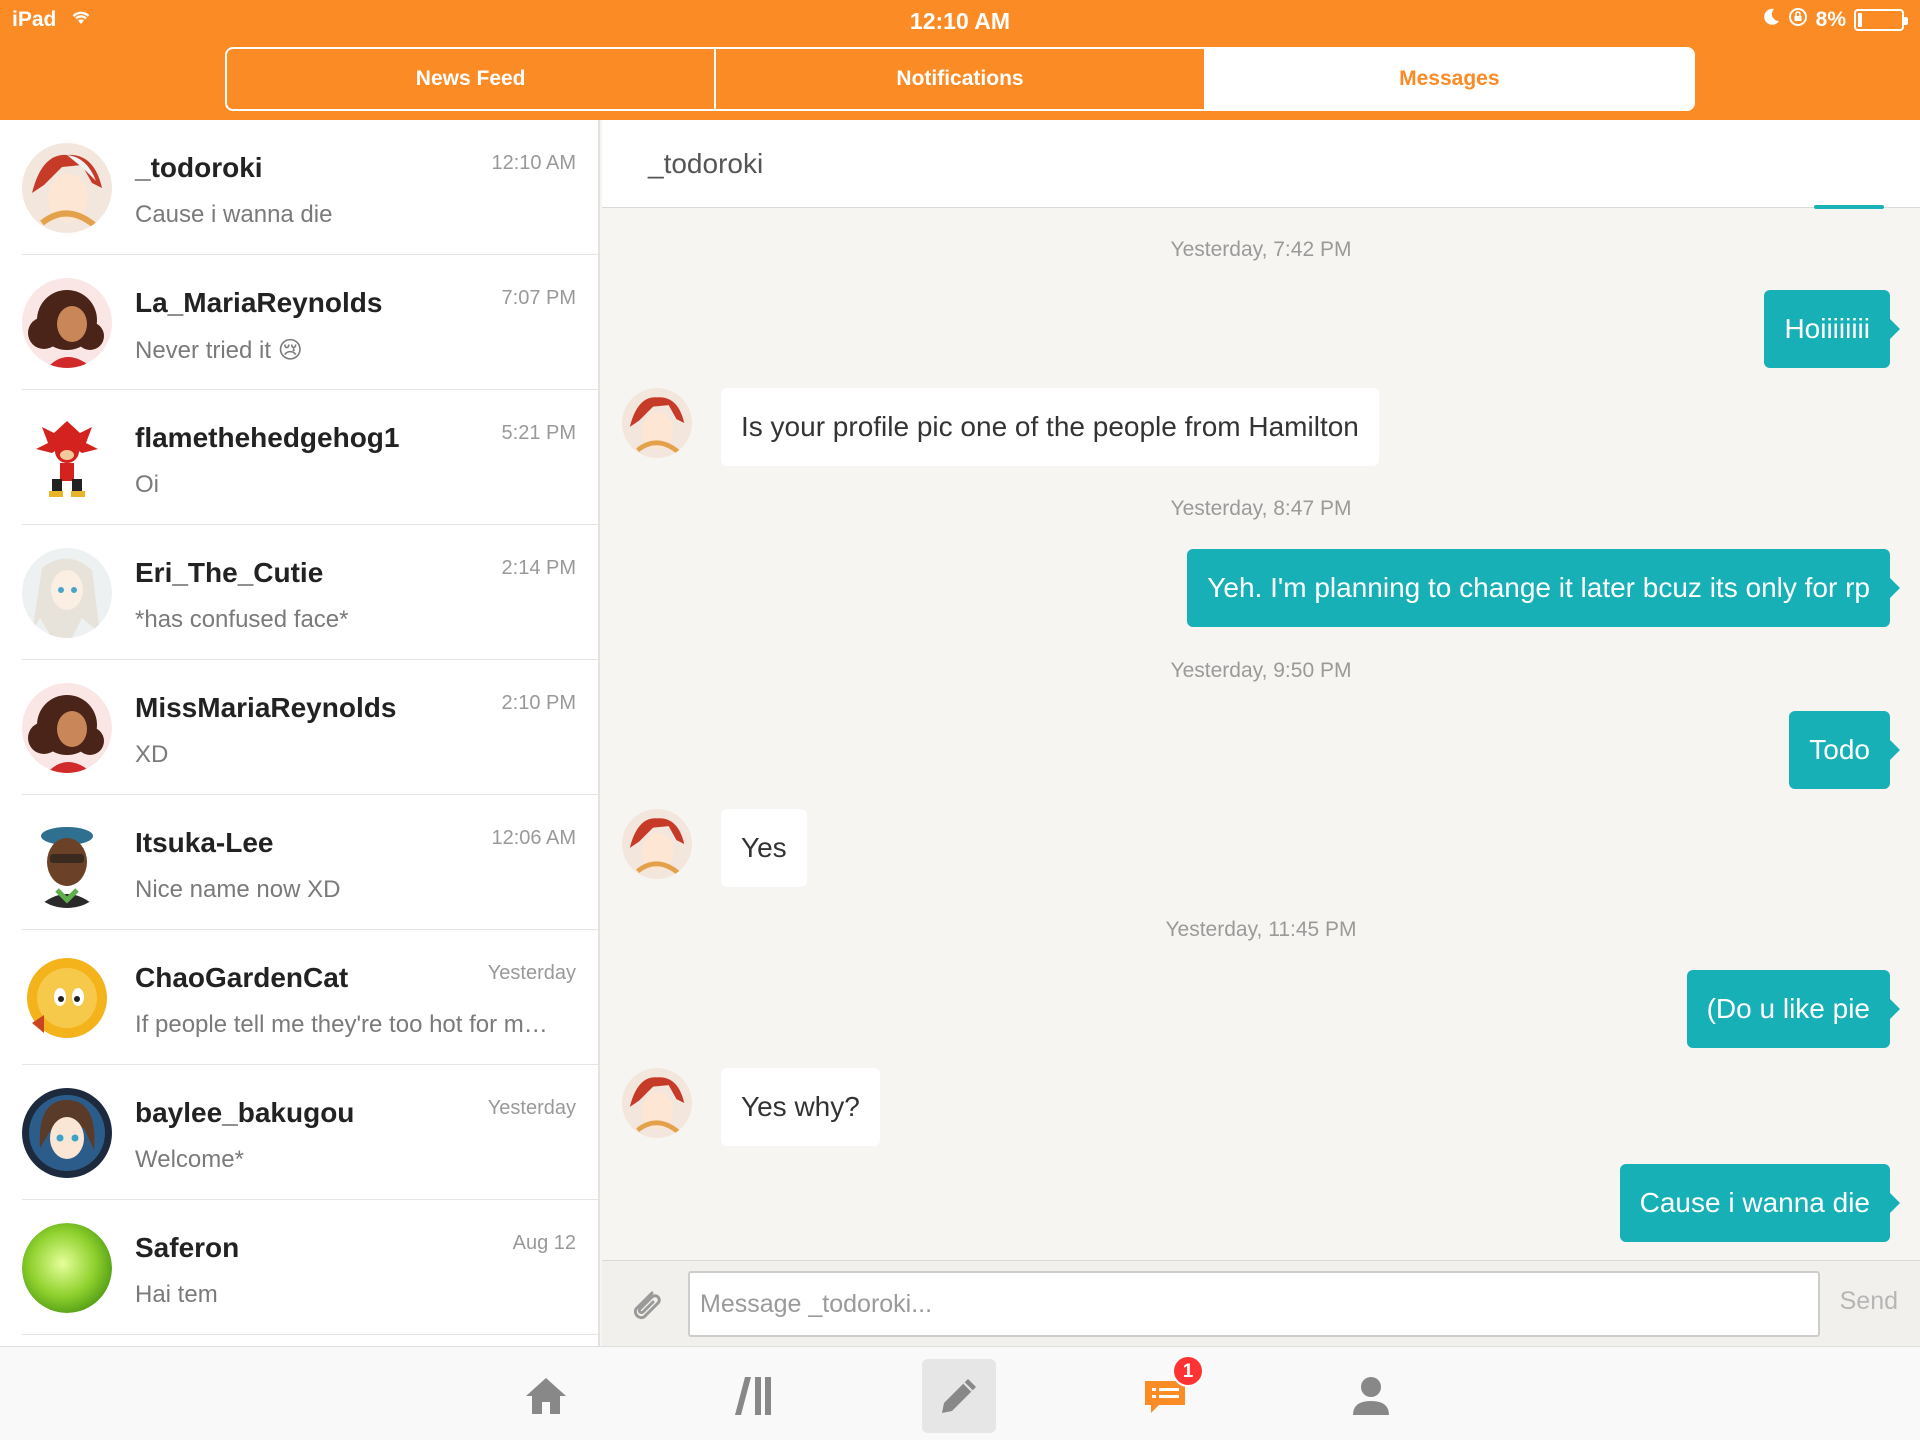 Image resolution: width=1920 pixels, height=1440 pixels. What do you see at coordinates (1760, 1203) in the screenshot?
I see `sent-message: Cause i wanna die` at bounding box center [1760, 1203].